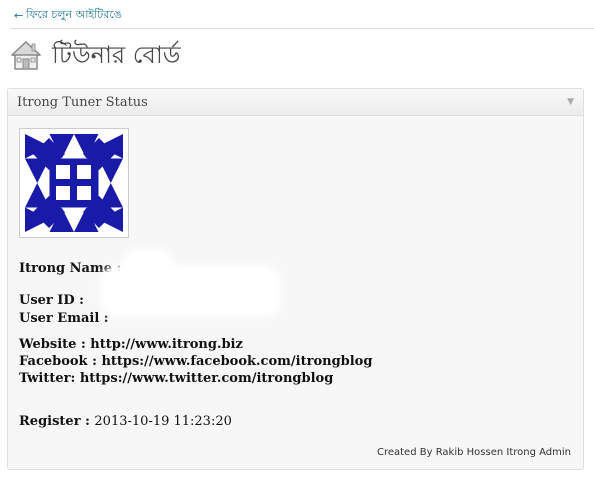  What do you see at coordinates (54, 421) in the screenshot?
I see `register-label: Register :` at bounding box center [54, 421].